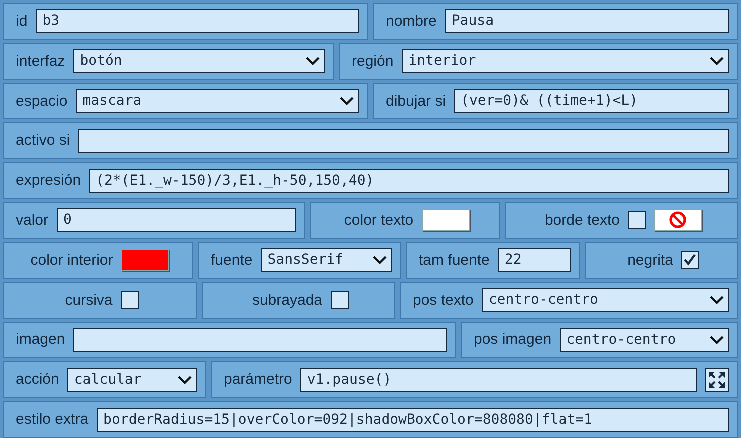  What do you see at coordinates (498, 380) in the screenshot?
I see `text-field: v1.pause()` at bounding box center [498, 380].